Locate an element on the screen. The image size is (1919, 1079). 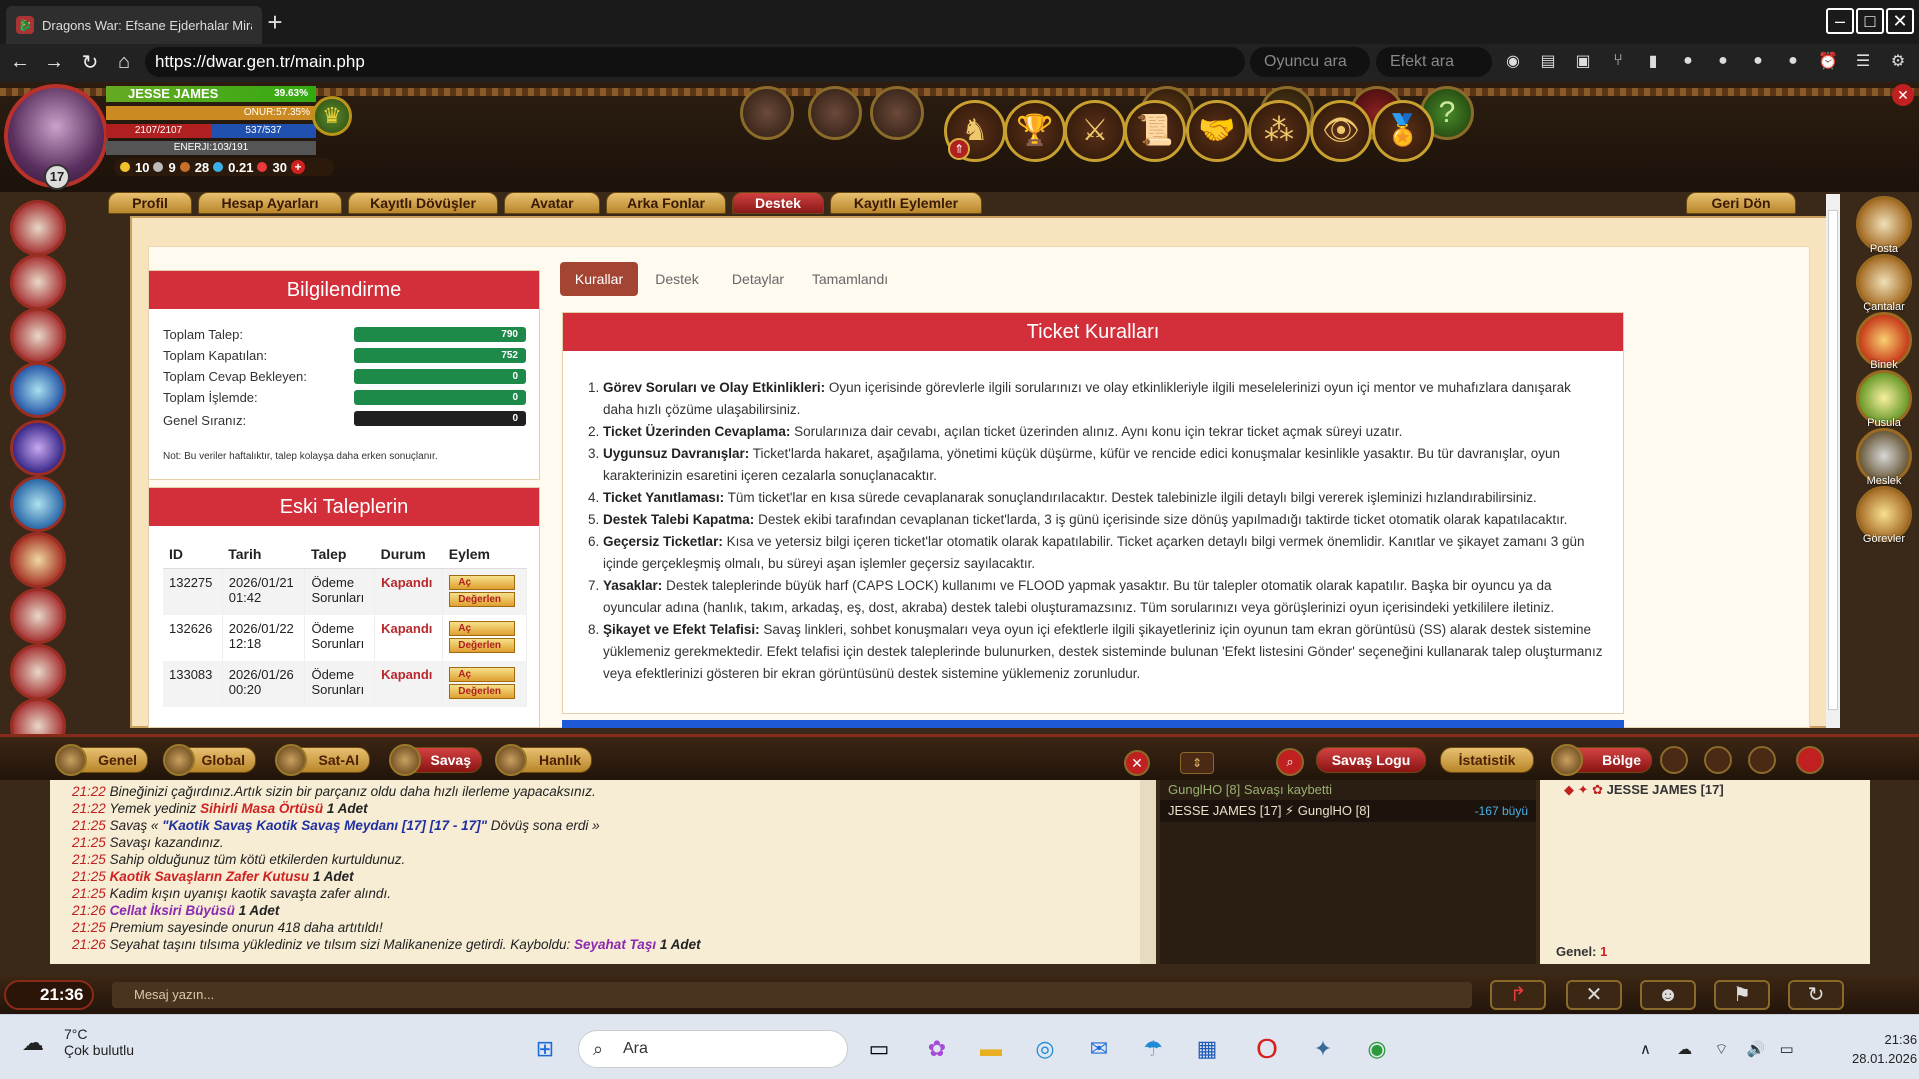
add-currency-icon: + is located at coordinates (297, 167).